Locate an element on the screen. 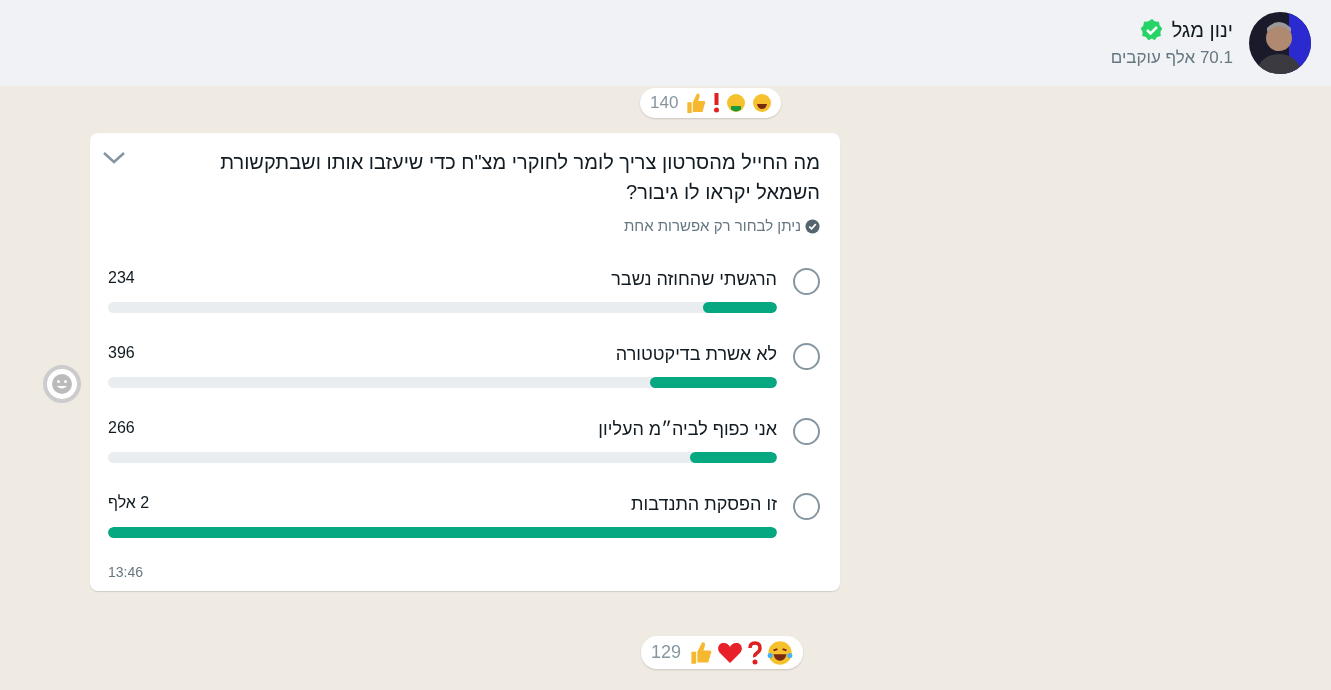 The height and width of the screenshot is (690, 1331). vote-count: 396 is located at coordinates (121, 352).